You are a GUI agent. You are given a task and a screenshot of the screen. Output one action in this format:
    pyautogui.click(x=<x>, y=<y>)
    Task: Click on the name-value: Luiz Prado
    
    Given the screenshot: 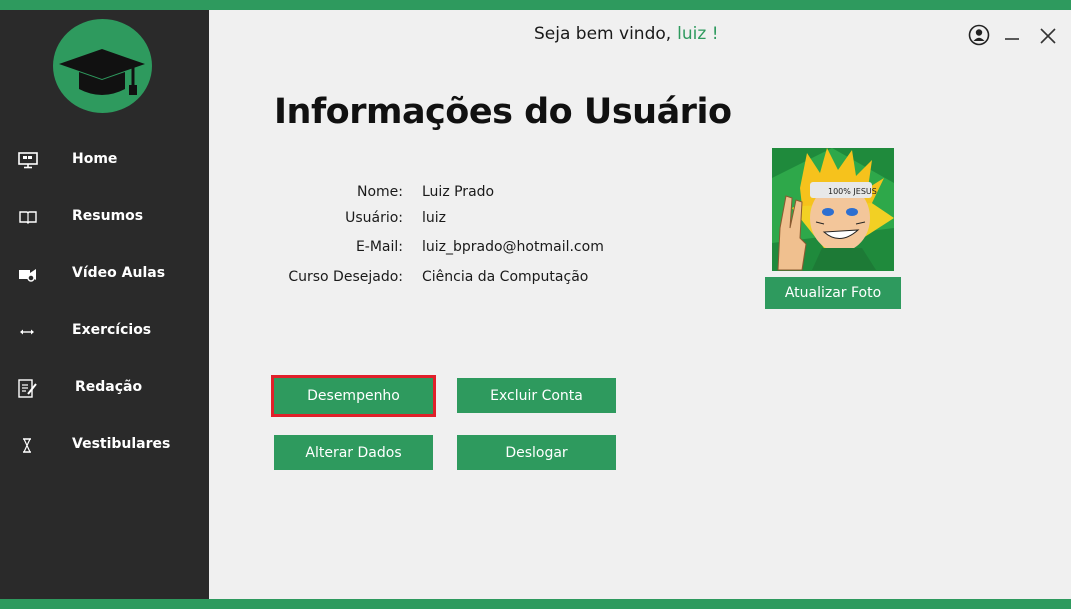 What is the action you would take?
    pyautogui.click(x=458, y=192)
    